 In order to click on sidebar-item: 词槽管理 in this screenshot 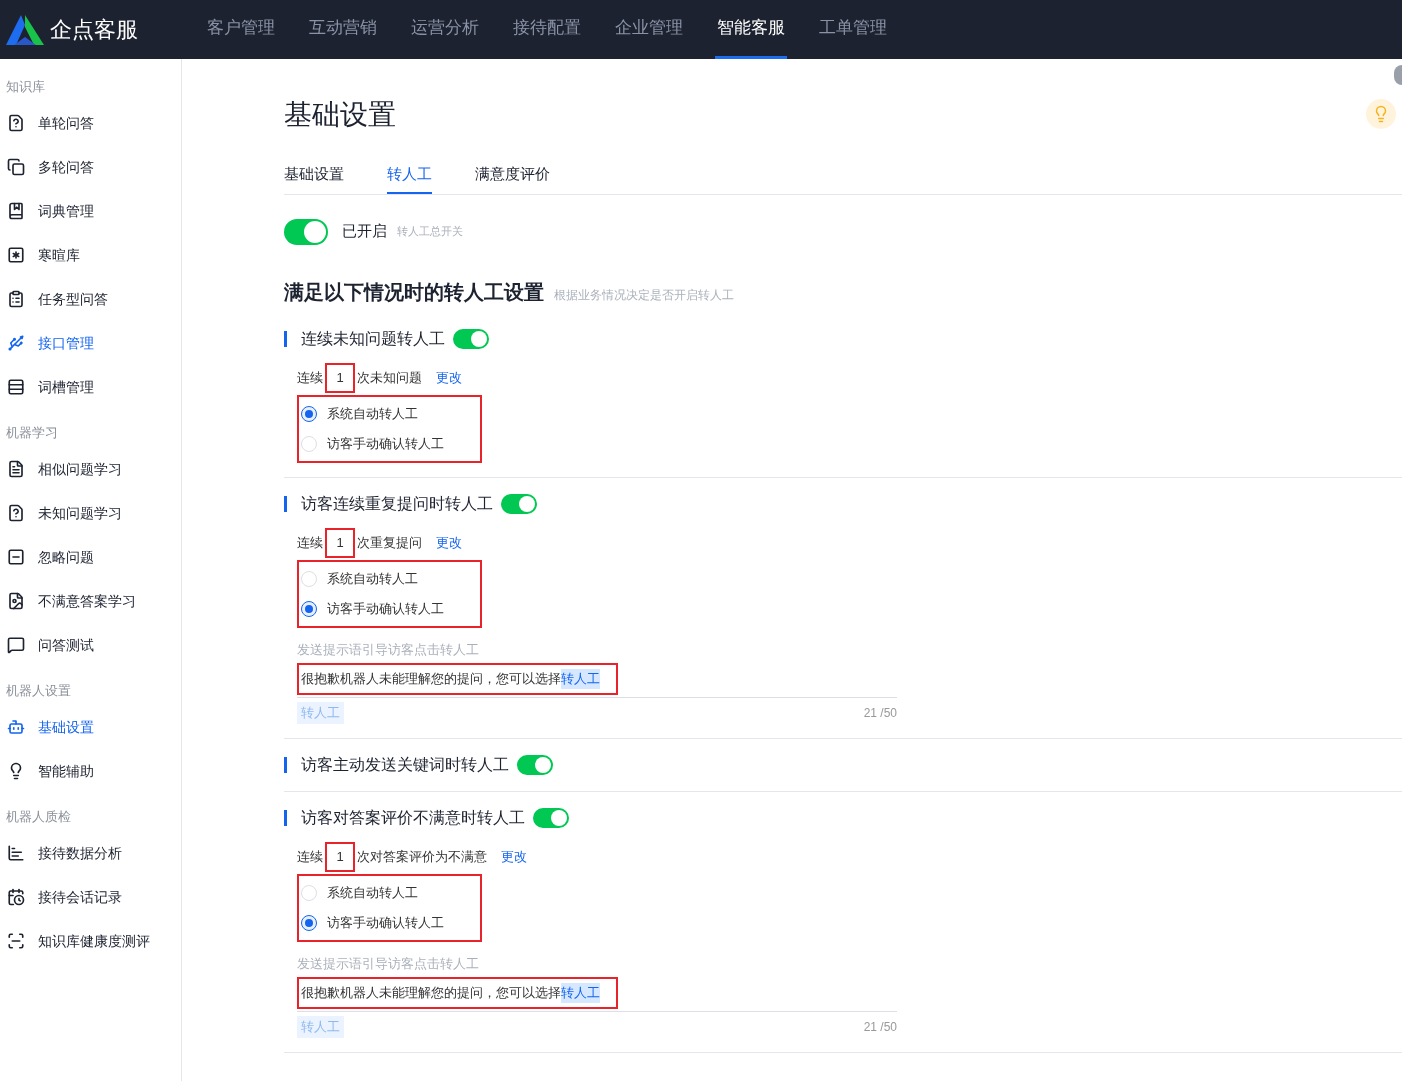, I will do `click(90, 387)`.